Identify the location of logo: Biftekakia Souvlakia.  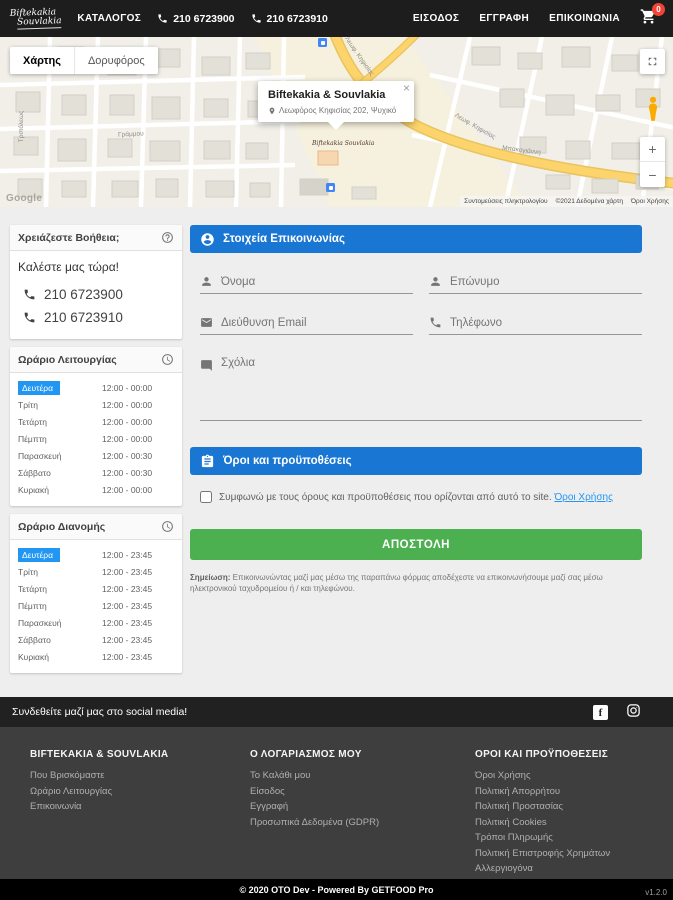
(36, 18).